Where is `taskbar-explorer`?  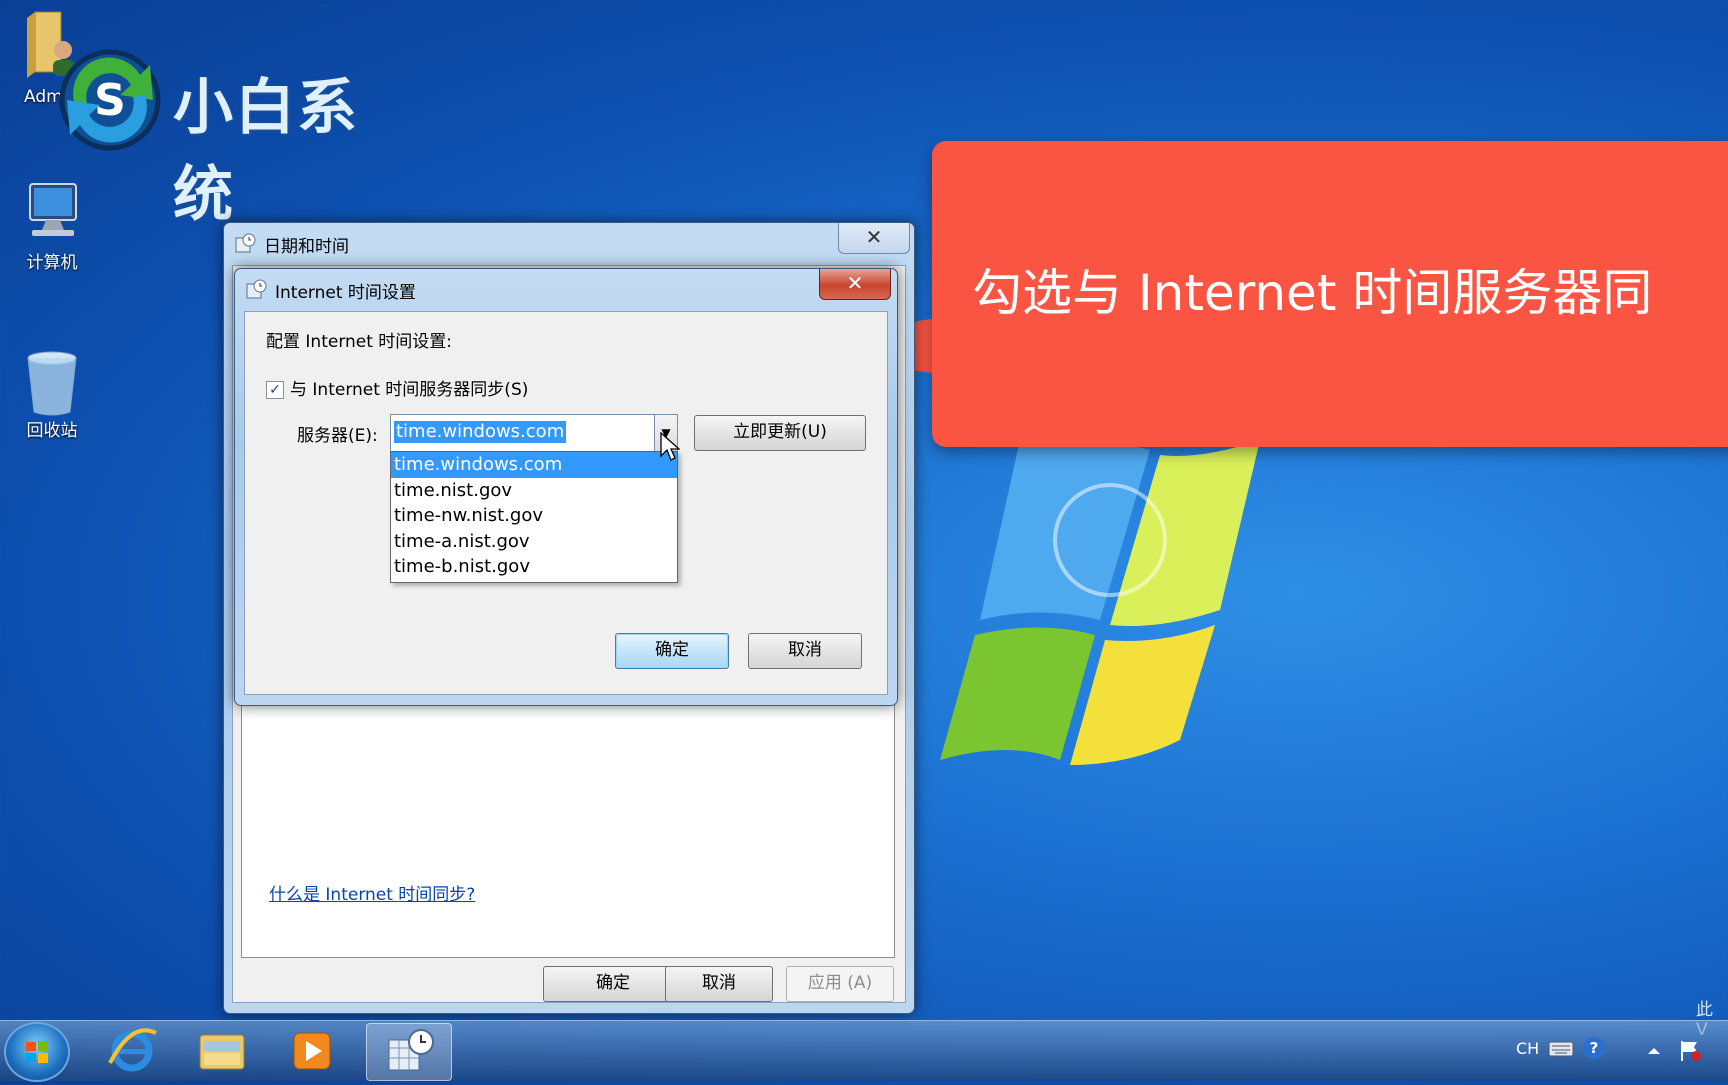
taskbar-explorer is located at coordinates (222, 1051).